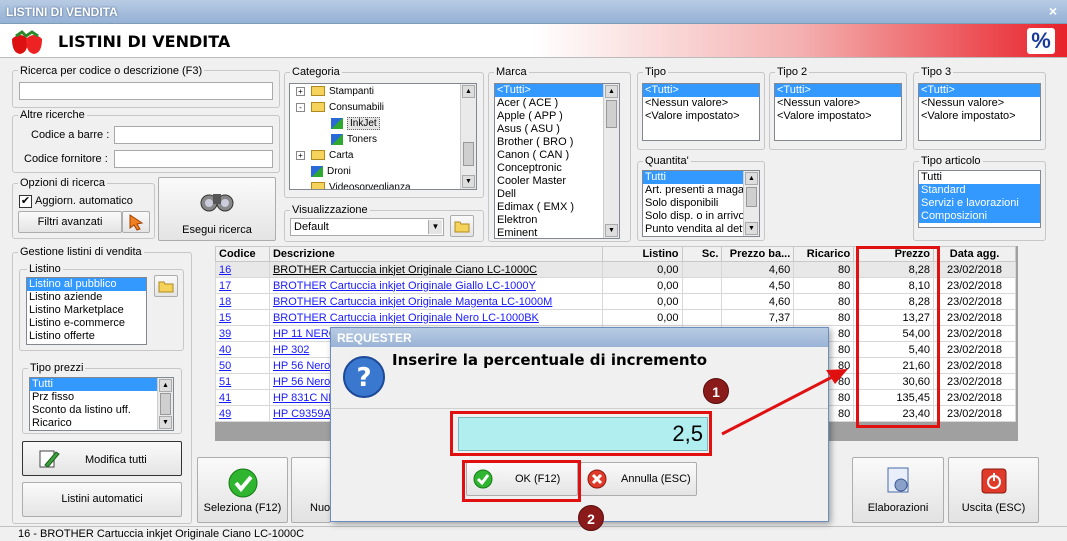  What do you see at coordinates (557, 194) in the screenshot?
I see `list-item: Dell` at bounding box center [557, 194].